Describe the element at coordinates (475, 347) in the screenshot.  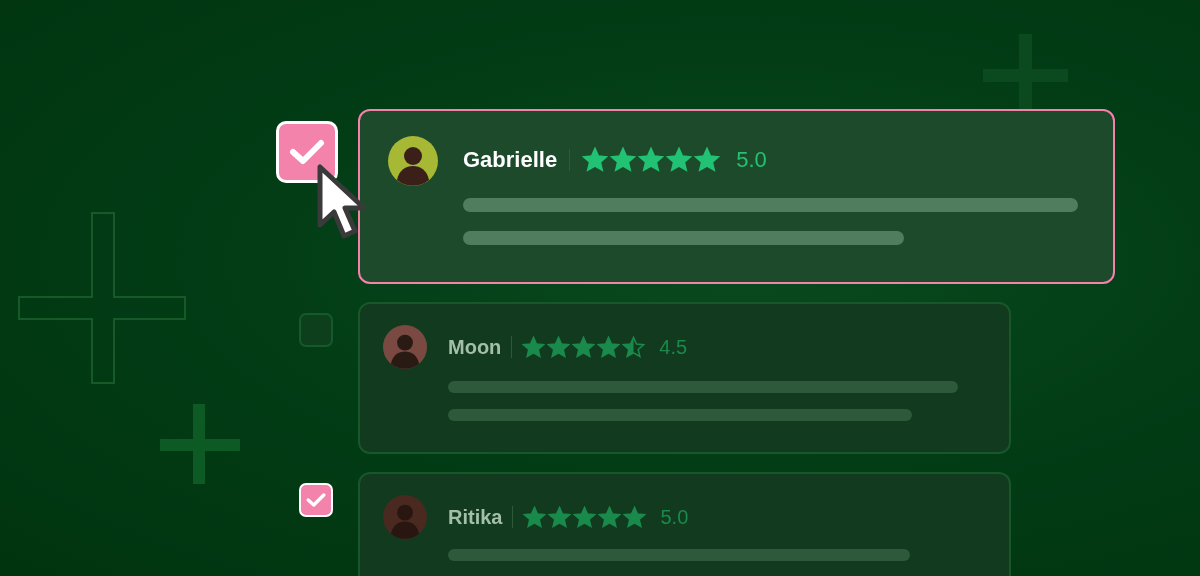
I see `reviewer-name: Moon` at that location.